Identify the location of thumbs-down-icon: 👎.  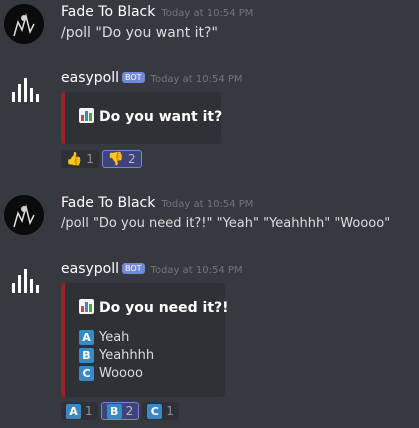
(116, 159).